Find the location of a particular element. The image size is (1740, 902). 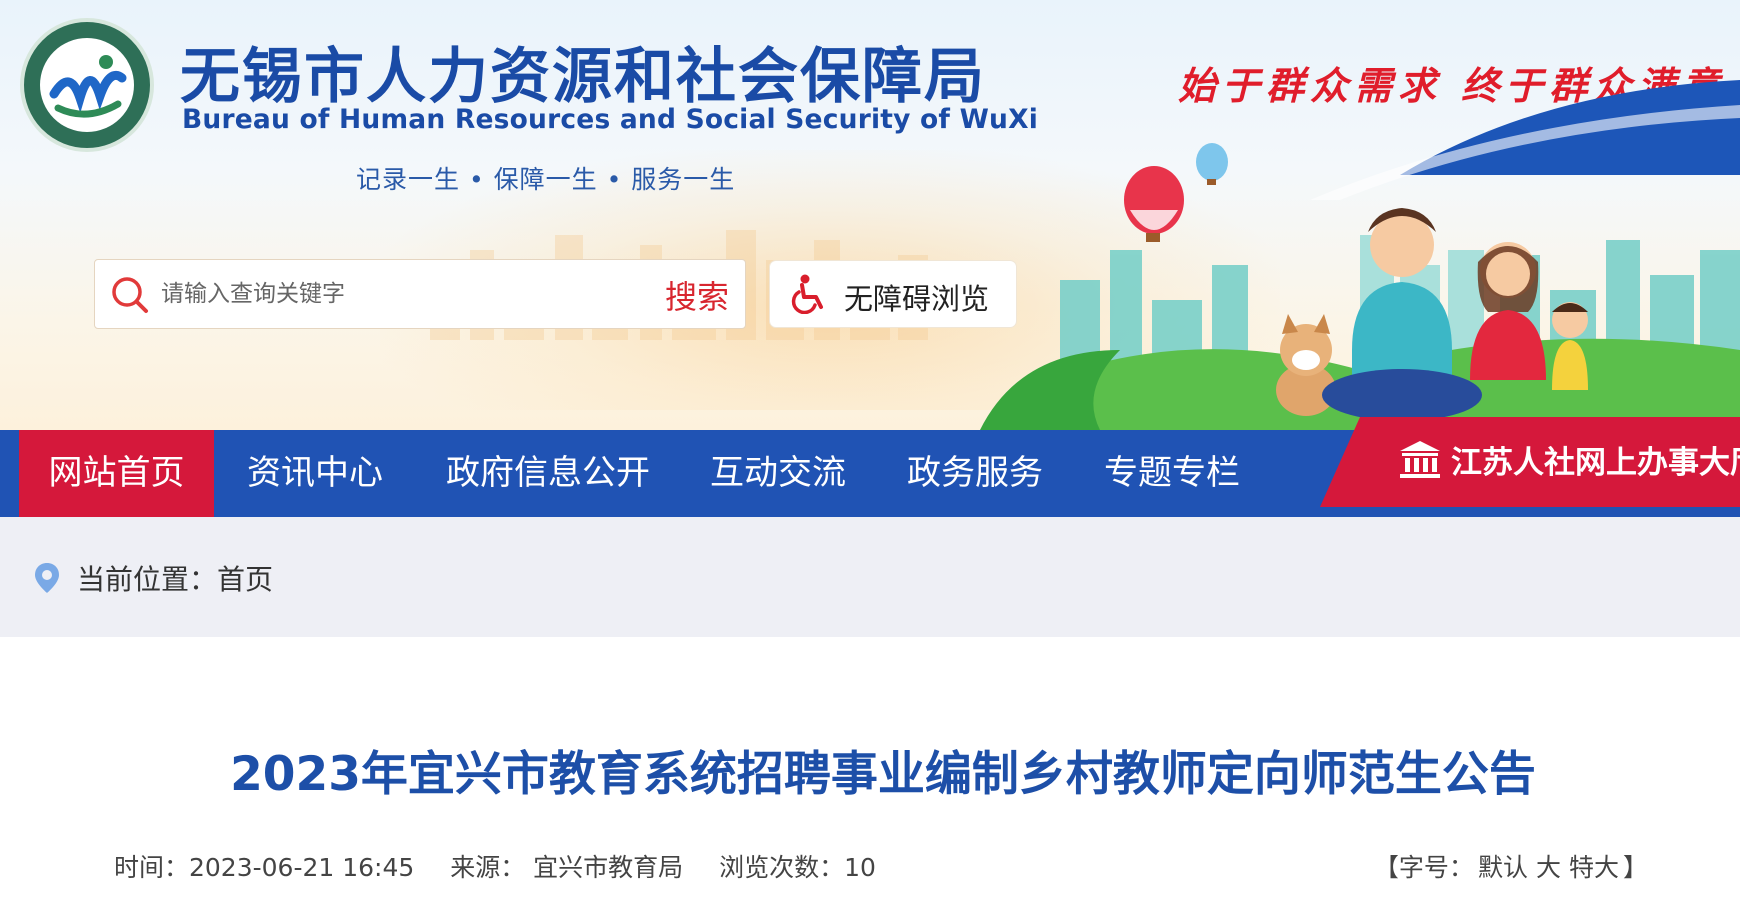

font-size-switcher: 【字号： 默认大特大】 is located at coordinates (1511, 866).